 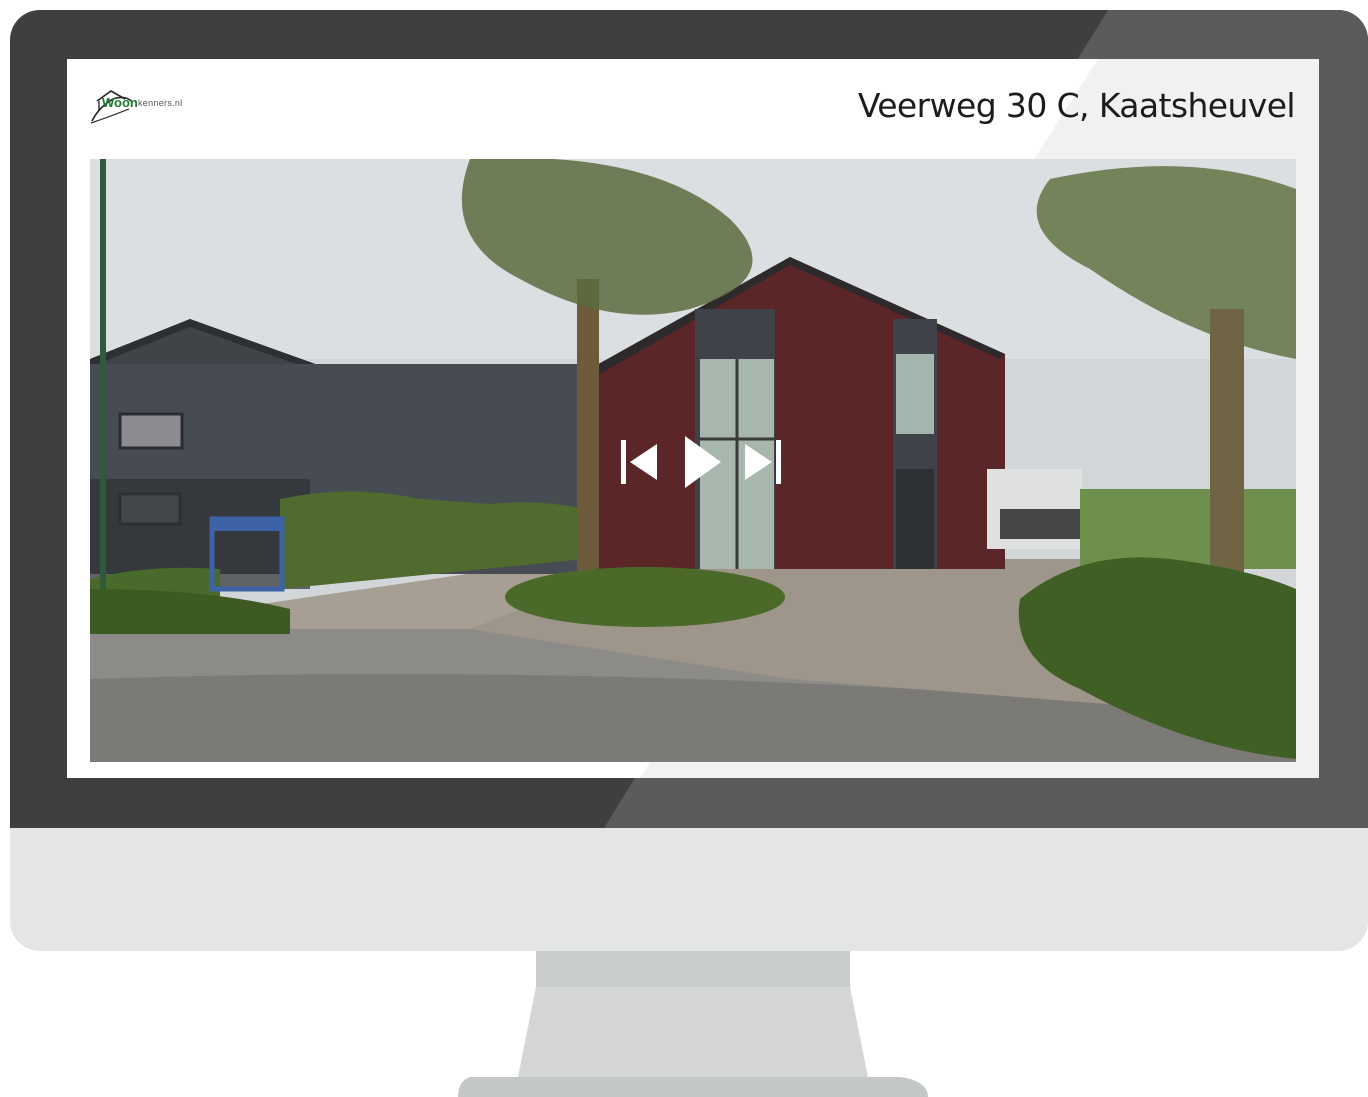 I want to click on skip-next-icon, so click(x=763, y=462).